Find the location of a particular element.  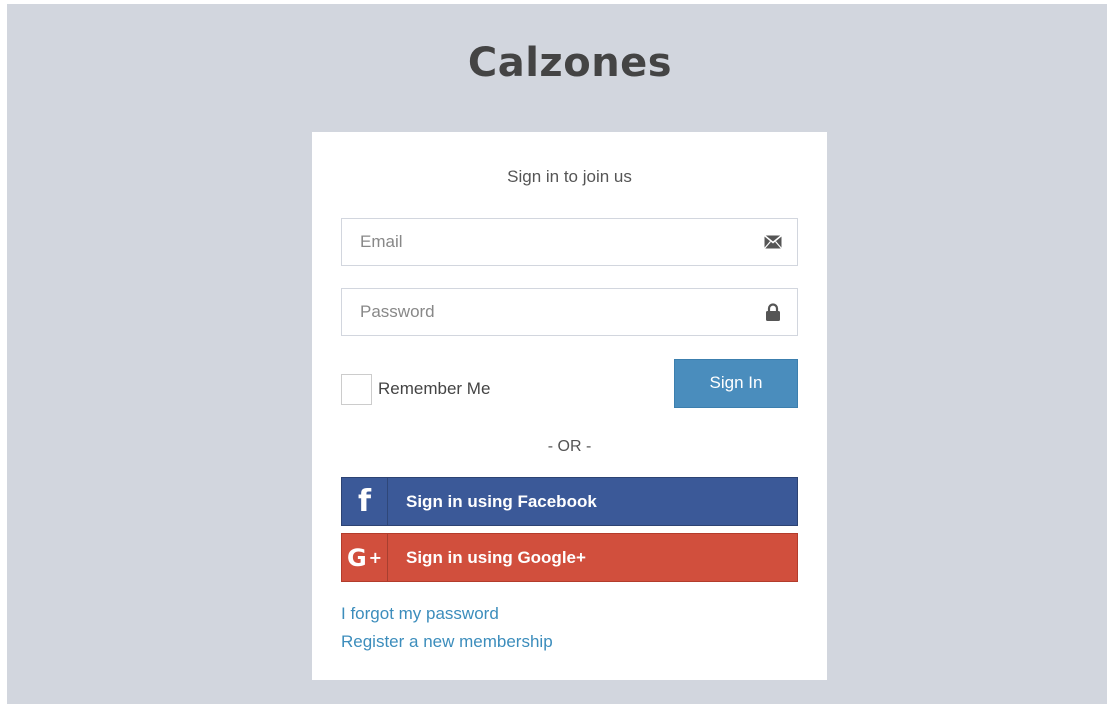

facebook-signin-label: Sign in using Facebook is located at coordinates (501, 501).